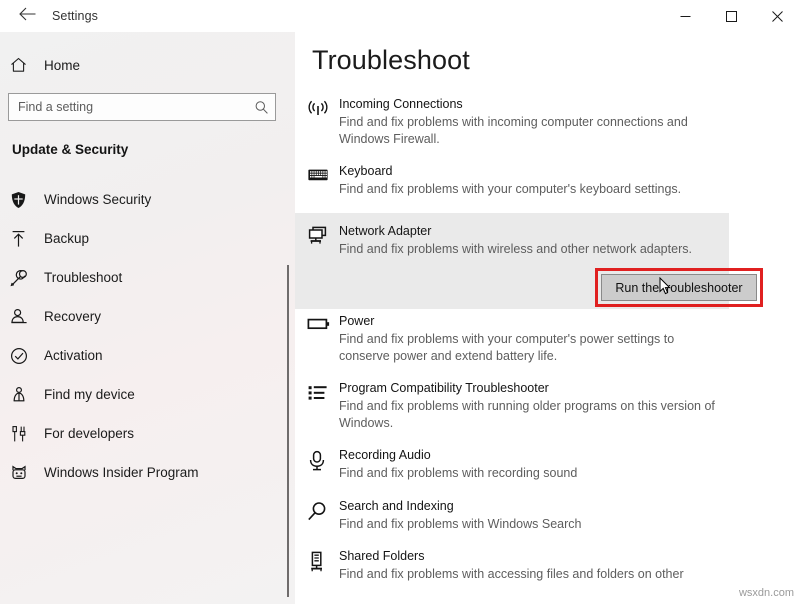  Describe the element at coordinates (89, 394) in the screenshot. I see `sidebar-item-label: Find my device` at that location.